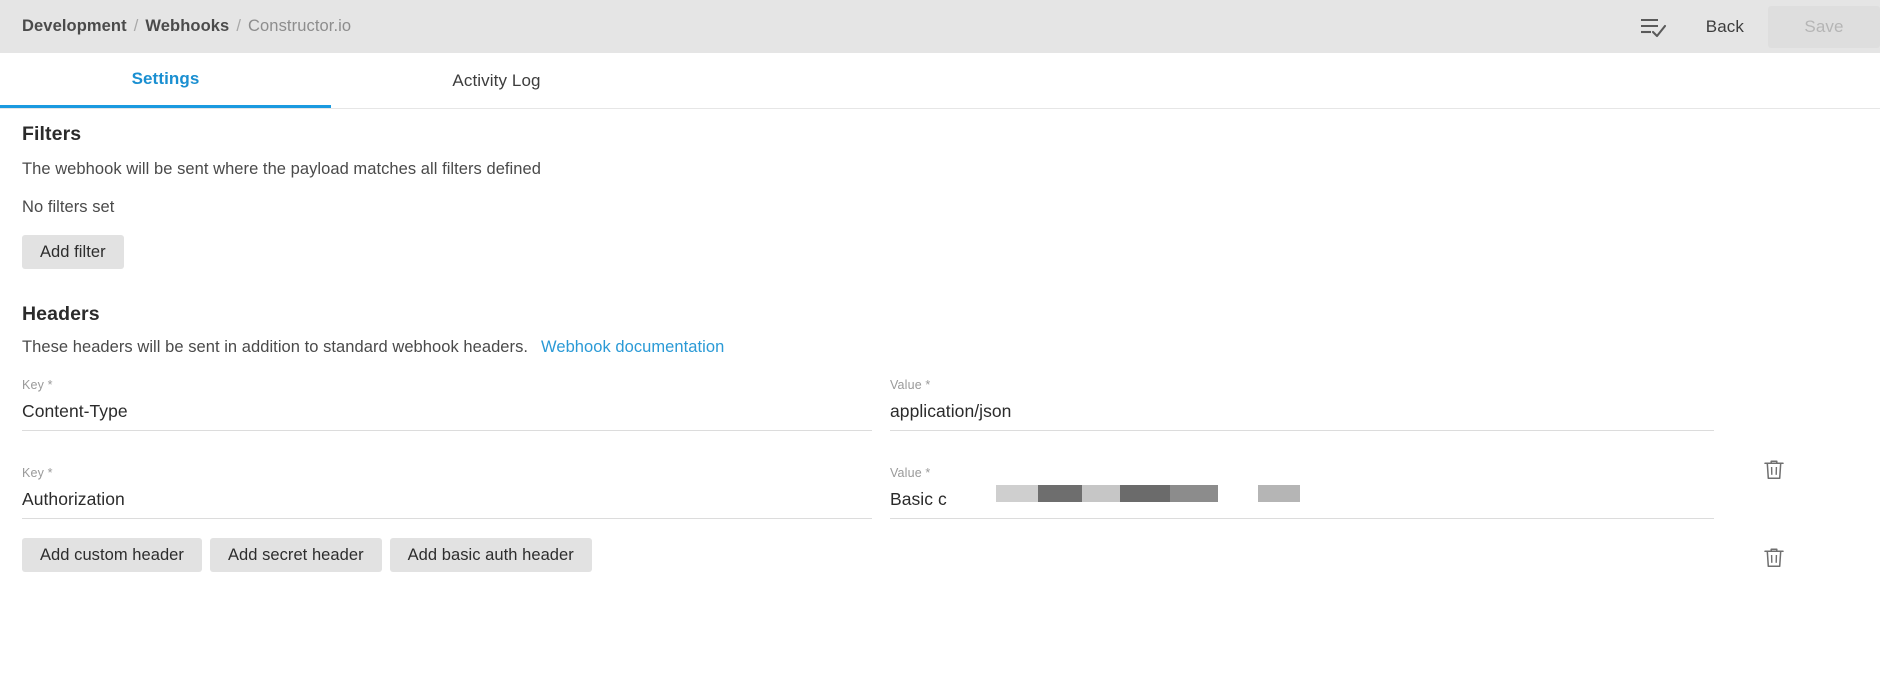  Describe the element at coordinates (295, 555) in the screenshot. I see `add-secret-header-button: Add secret header` at that location.